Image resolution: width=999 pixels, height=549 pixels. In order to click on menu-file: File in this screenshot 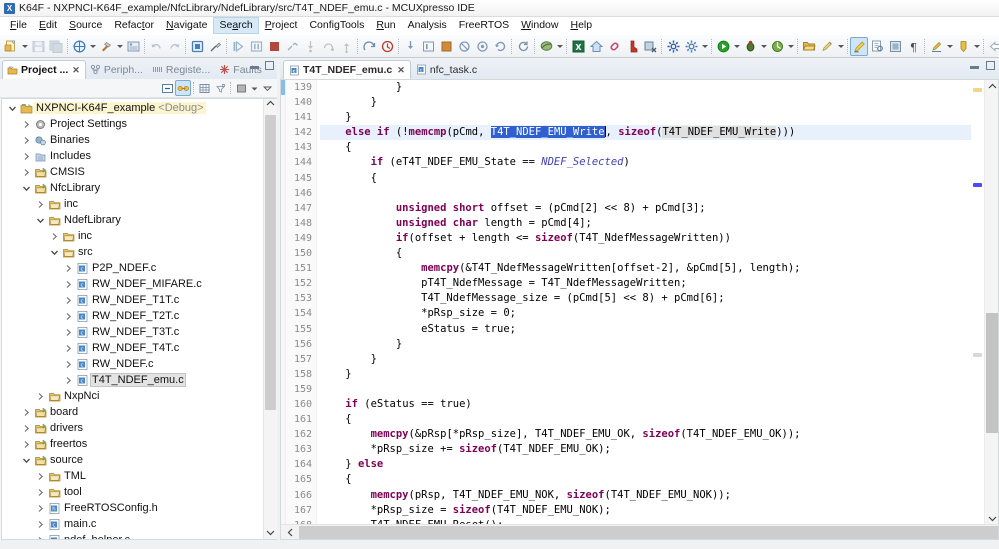, I will do `click(18, 25)`.